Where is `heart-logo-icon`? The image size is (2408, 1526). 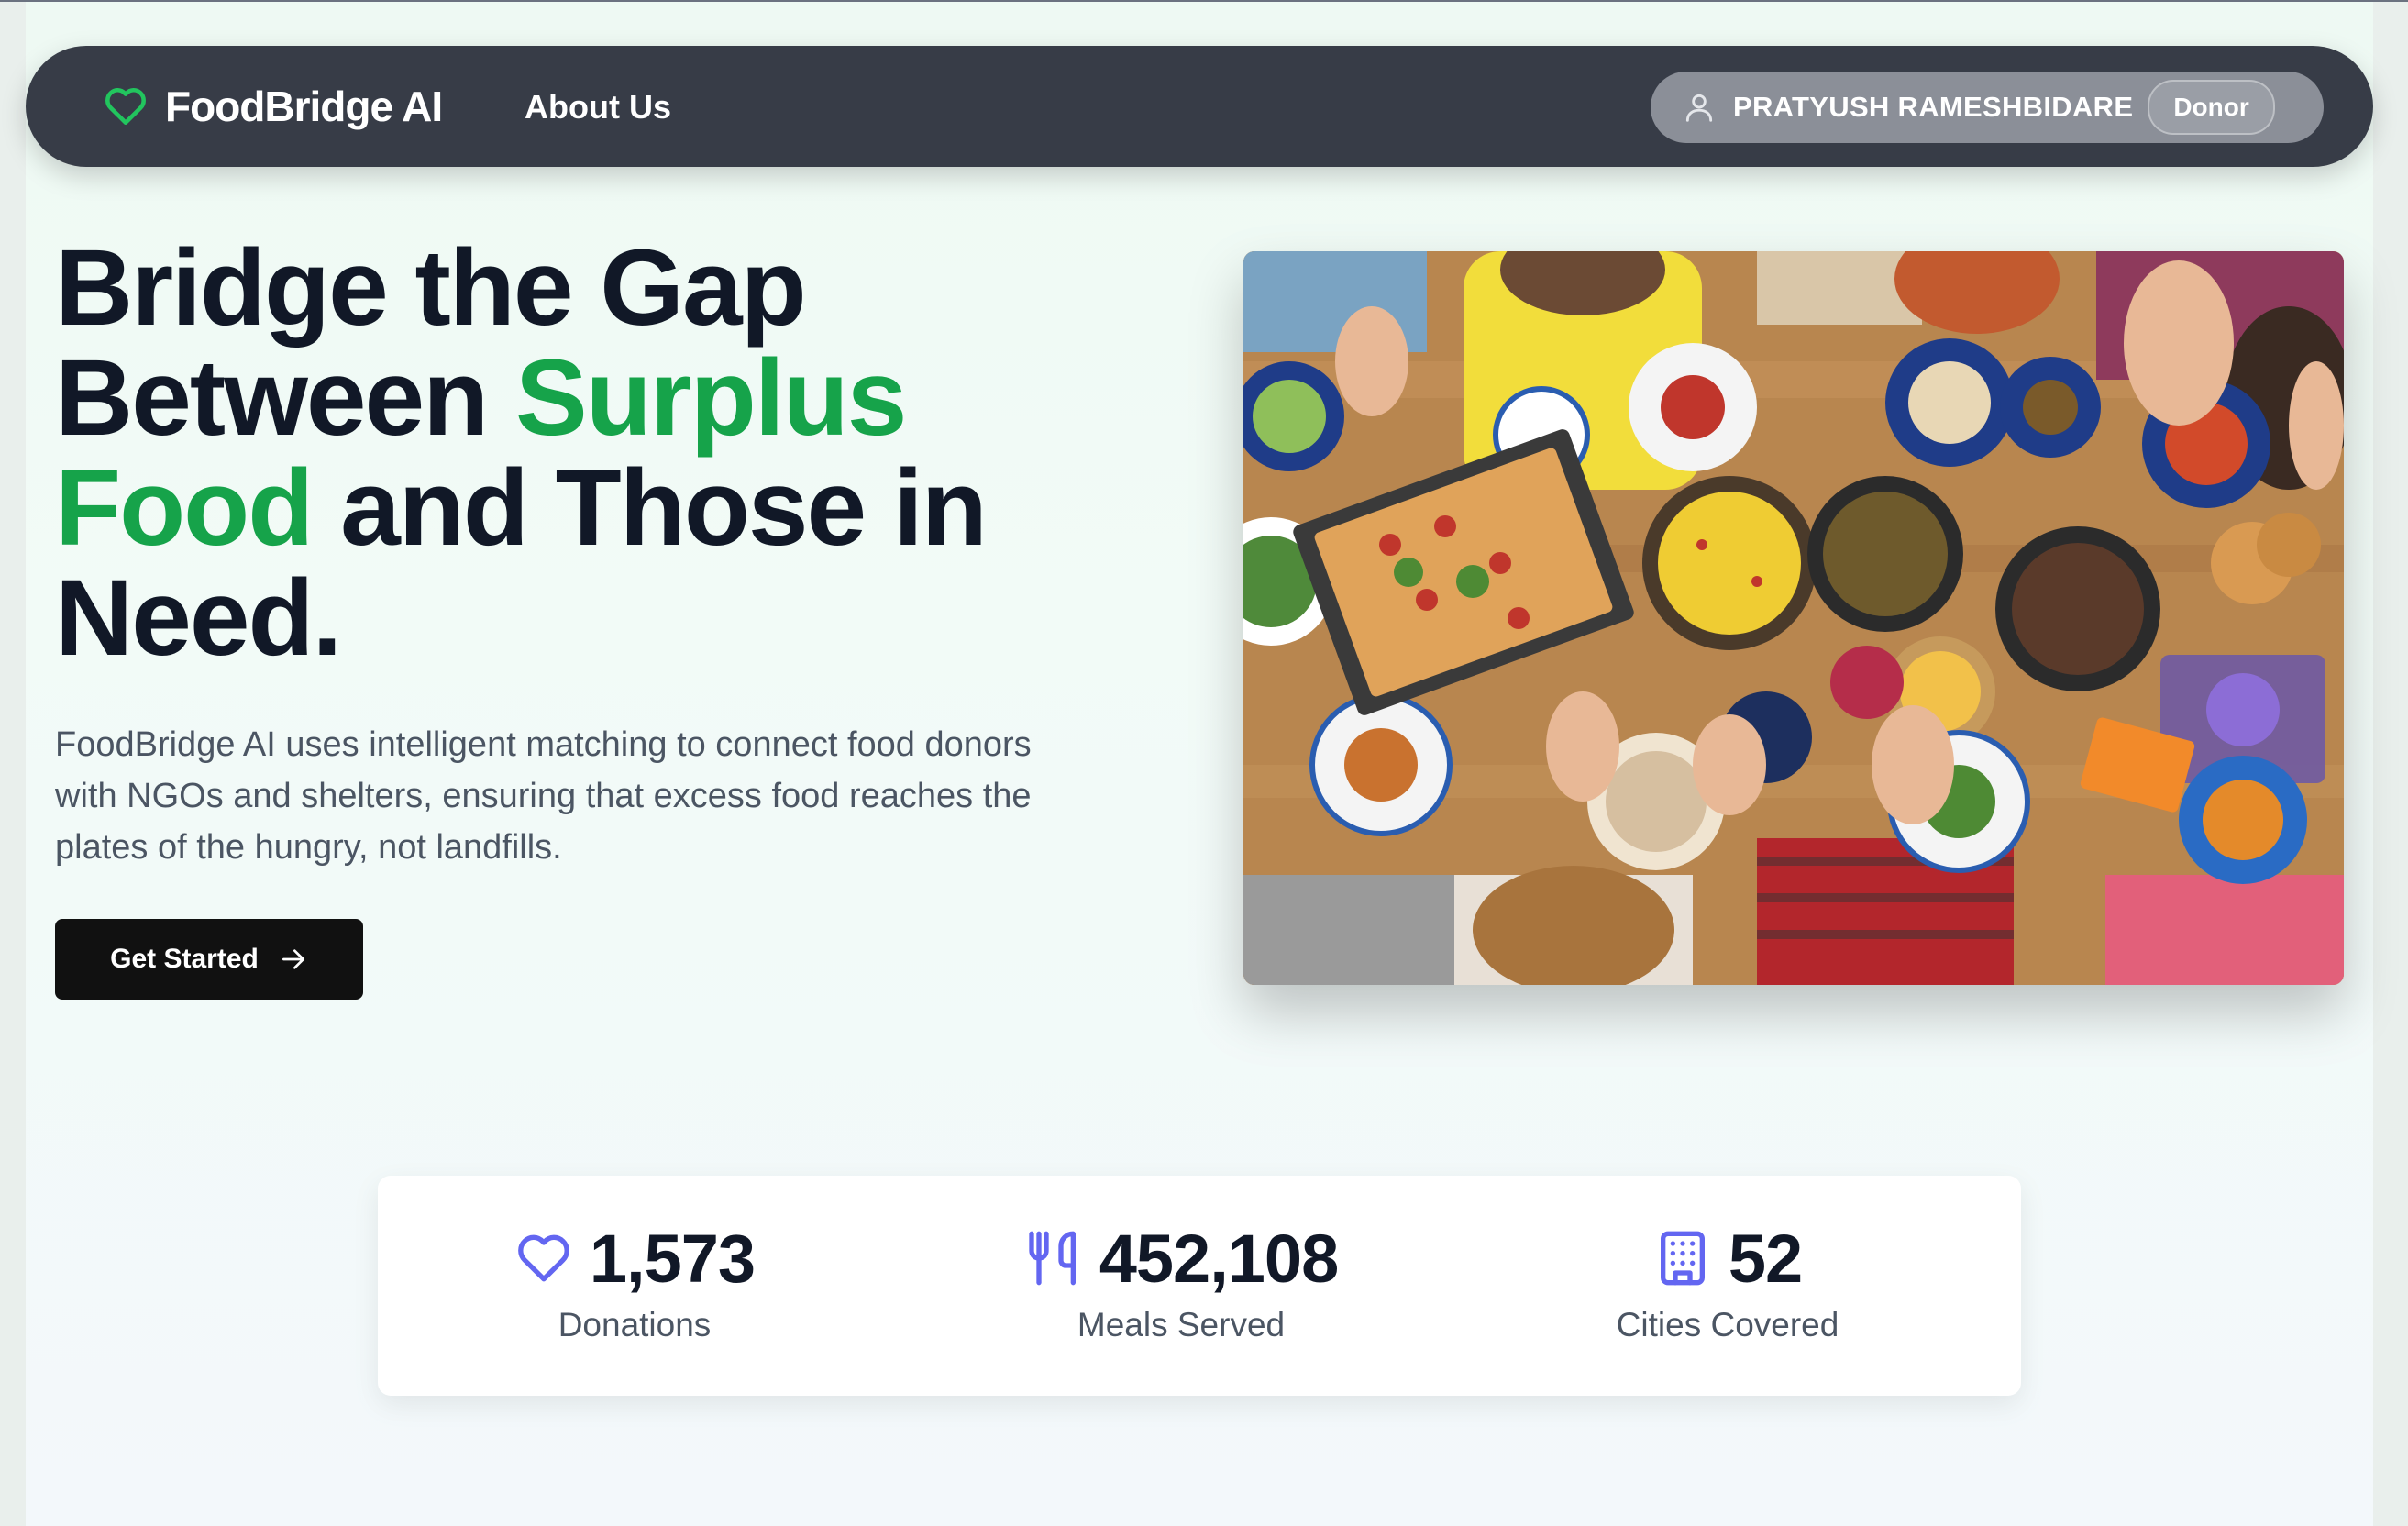
heart-logo-icon is located at coordinates (125, 106).